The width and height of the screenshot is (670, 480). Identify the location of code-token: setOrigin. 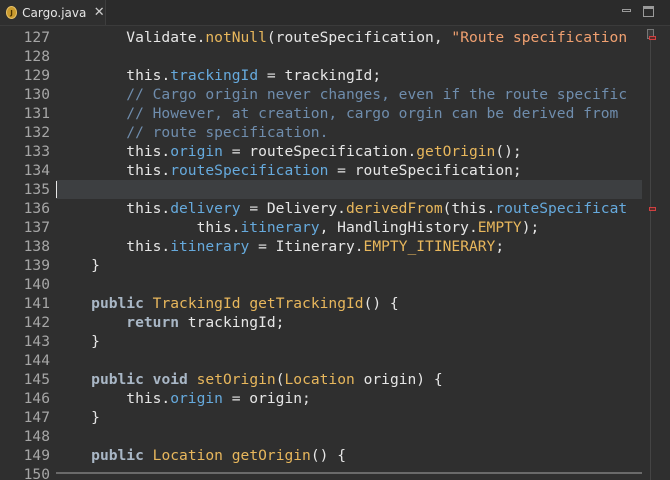
(236, 379).